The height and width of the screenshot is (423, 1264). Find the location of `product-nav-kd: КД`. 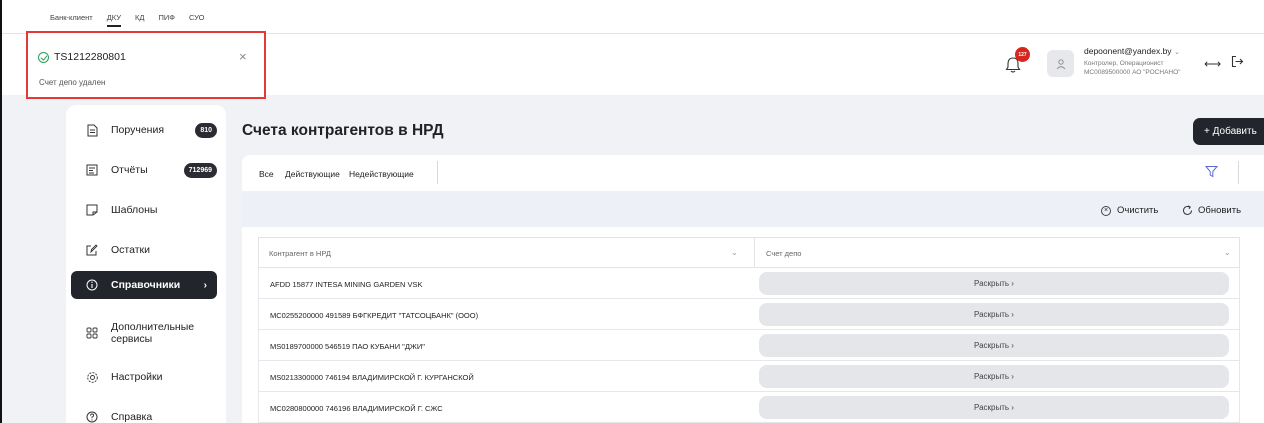

product-nav-kd: КД is located at coordinates (139, 17).